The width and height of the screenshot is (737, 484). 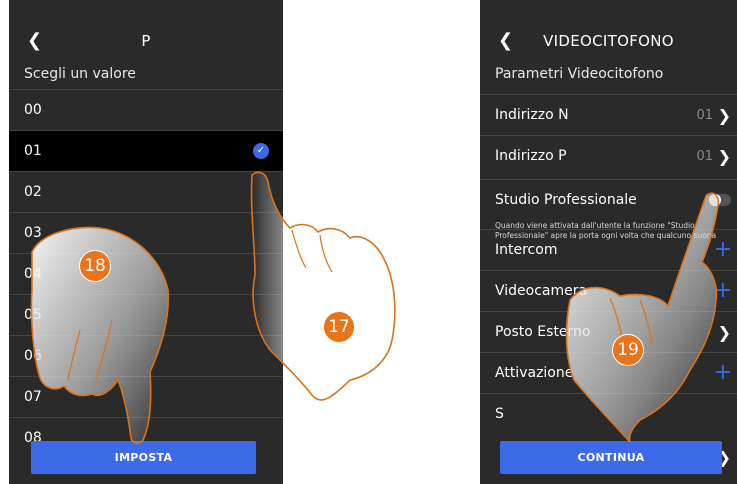 What do you see at coordinates (143, 457) in the screenshot?
I see `imposta-button: IMPOSTA` at bounding box center [143, 457].